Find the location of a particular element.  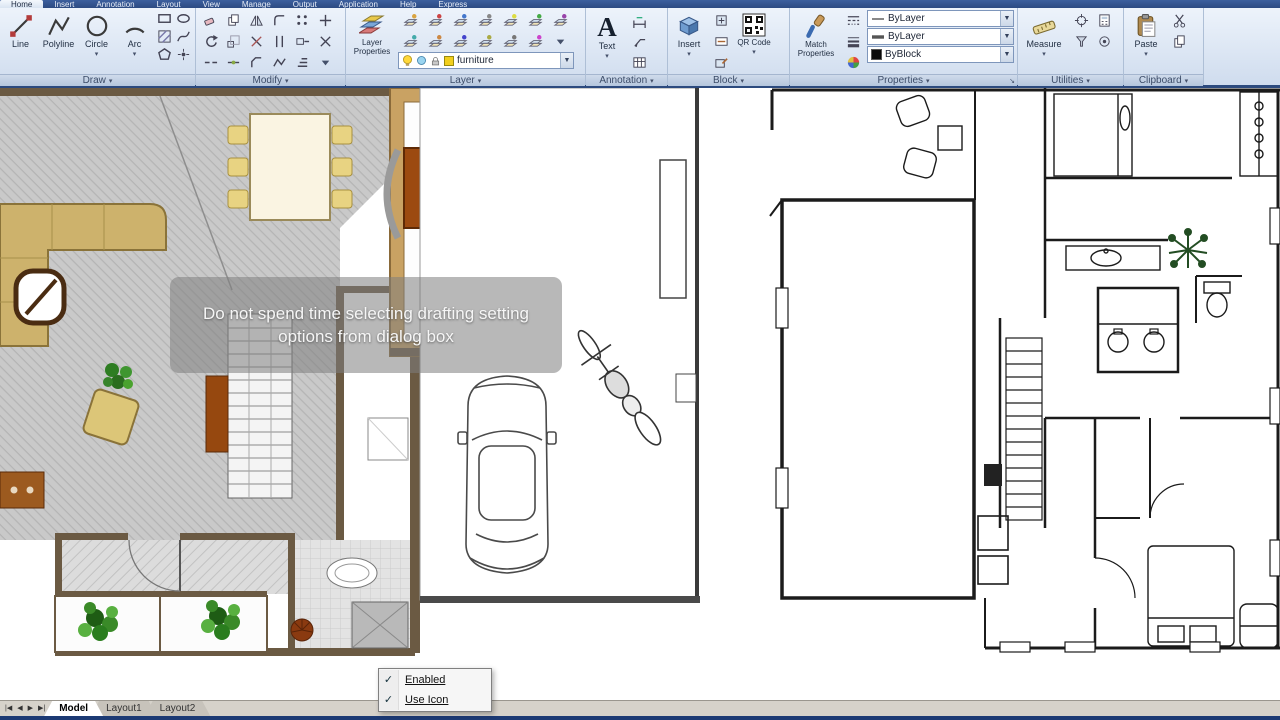

layer-off-icon is located at coordinates (485, 20).